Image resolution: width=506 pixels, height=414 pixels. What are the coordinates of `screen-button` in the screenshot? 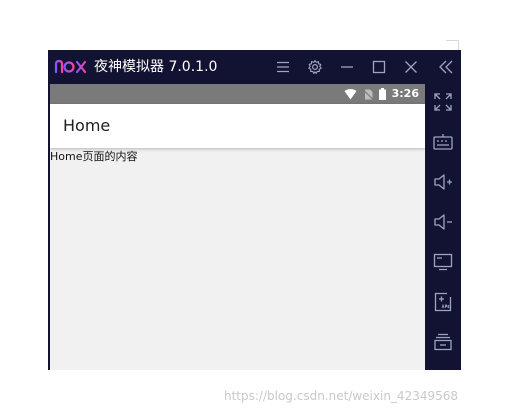 It's located at (443, 262).